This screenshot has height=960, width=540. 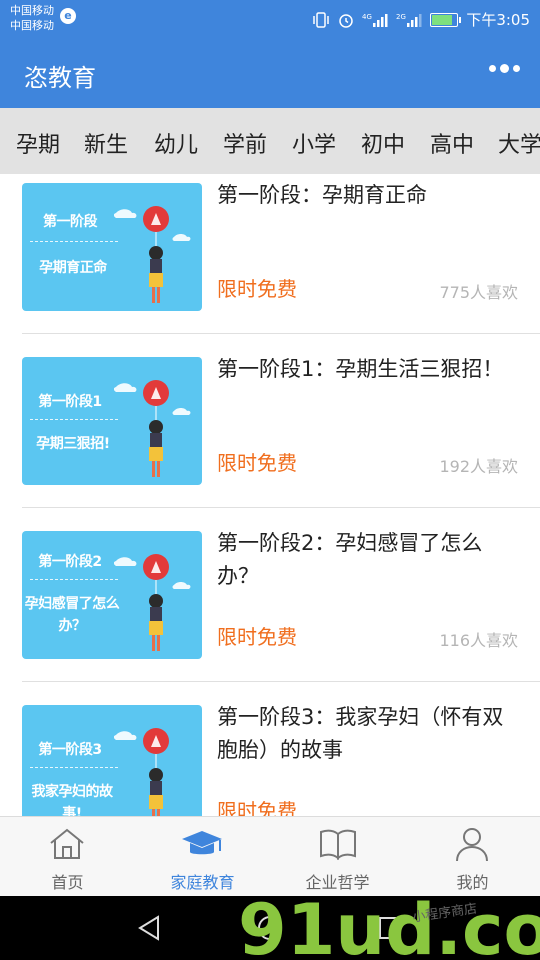 What do you see at coordinates (409, 20) in the screenshot?
I see `signal-2g-icon: 2G` at bounding box center [409, 20].